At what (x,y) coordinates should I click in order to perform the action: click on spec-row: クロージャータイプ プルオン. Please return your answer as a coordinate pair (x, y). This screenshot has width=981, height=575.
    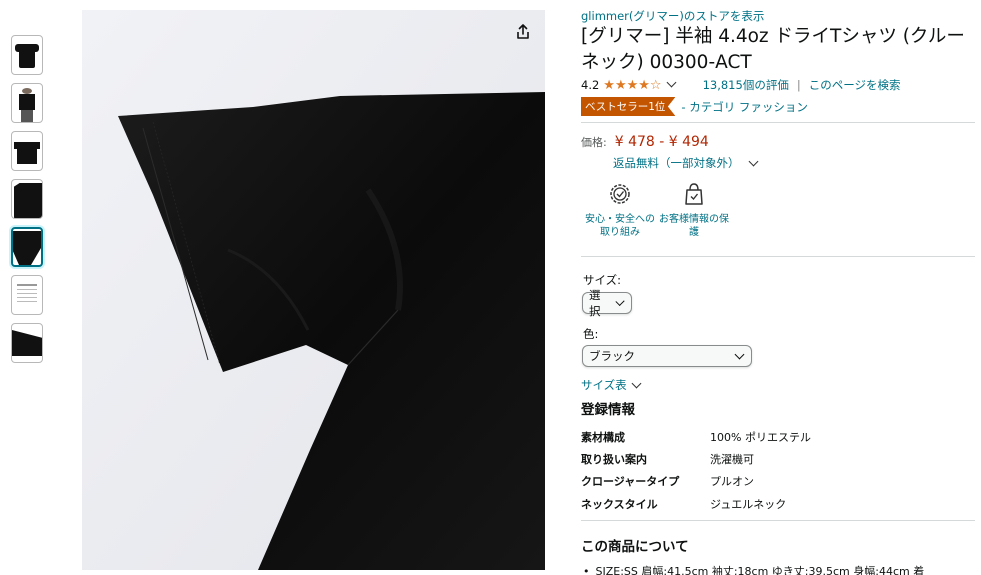
    Looking at the image, I should click on (778, 481).